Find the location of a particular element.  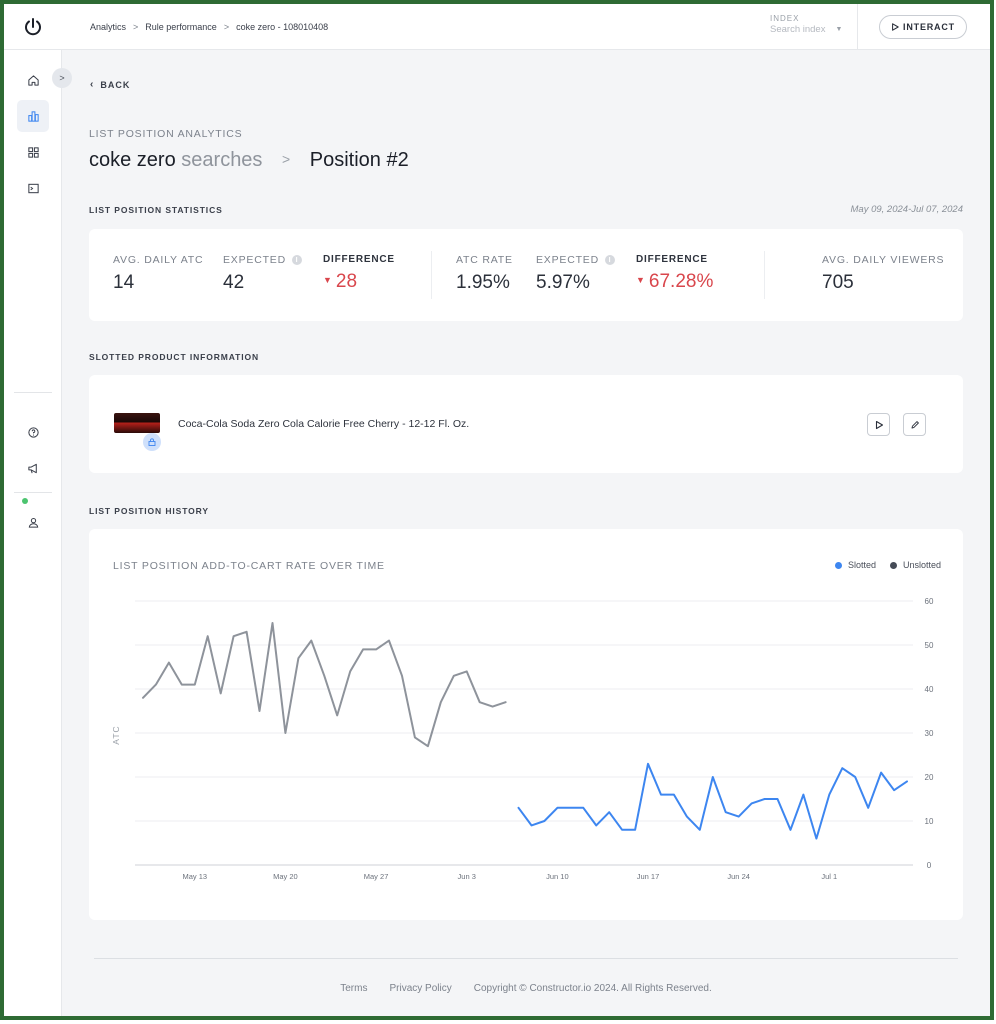

y-tick-label: 40 is located at coordinates (929, 689).